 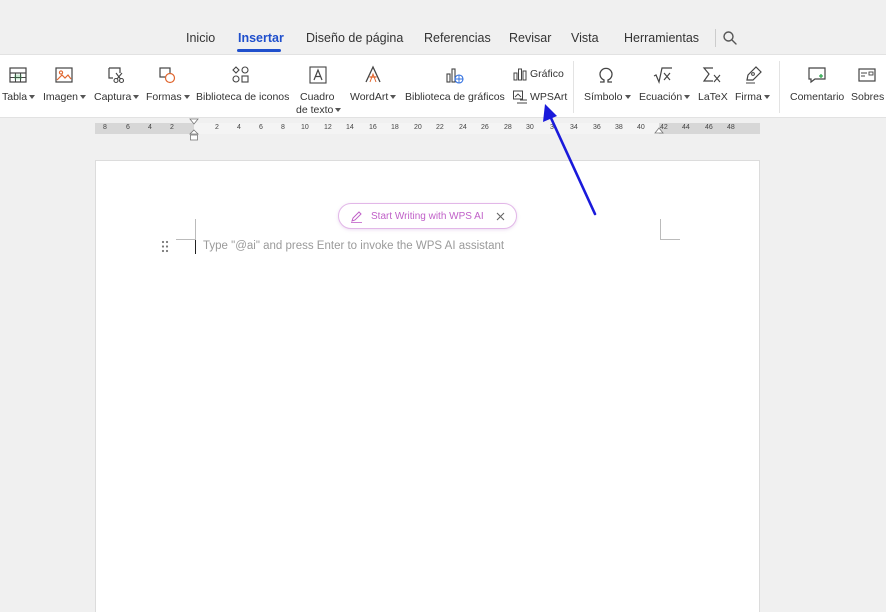 I want to click on ruler-number: 10, so click(x=305, y=127).